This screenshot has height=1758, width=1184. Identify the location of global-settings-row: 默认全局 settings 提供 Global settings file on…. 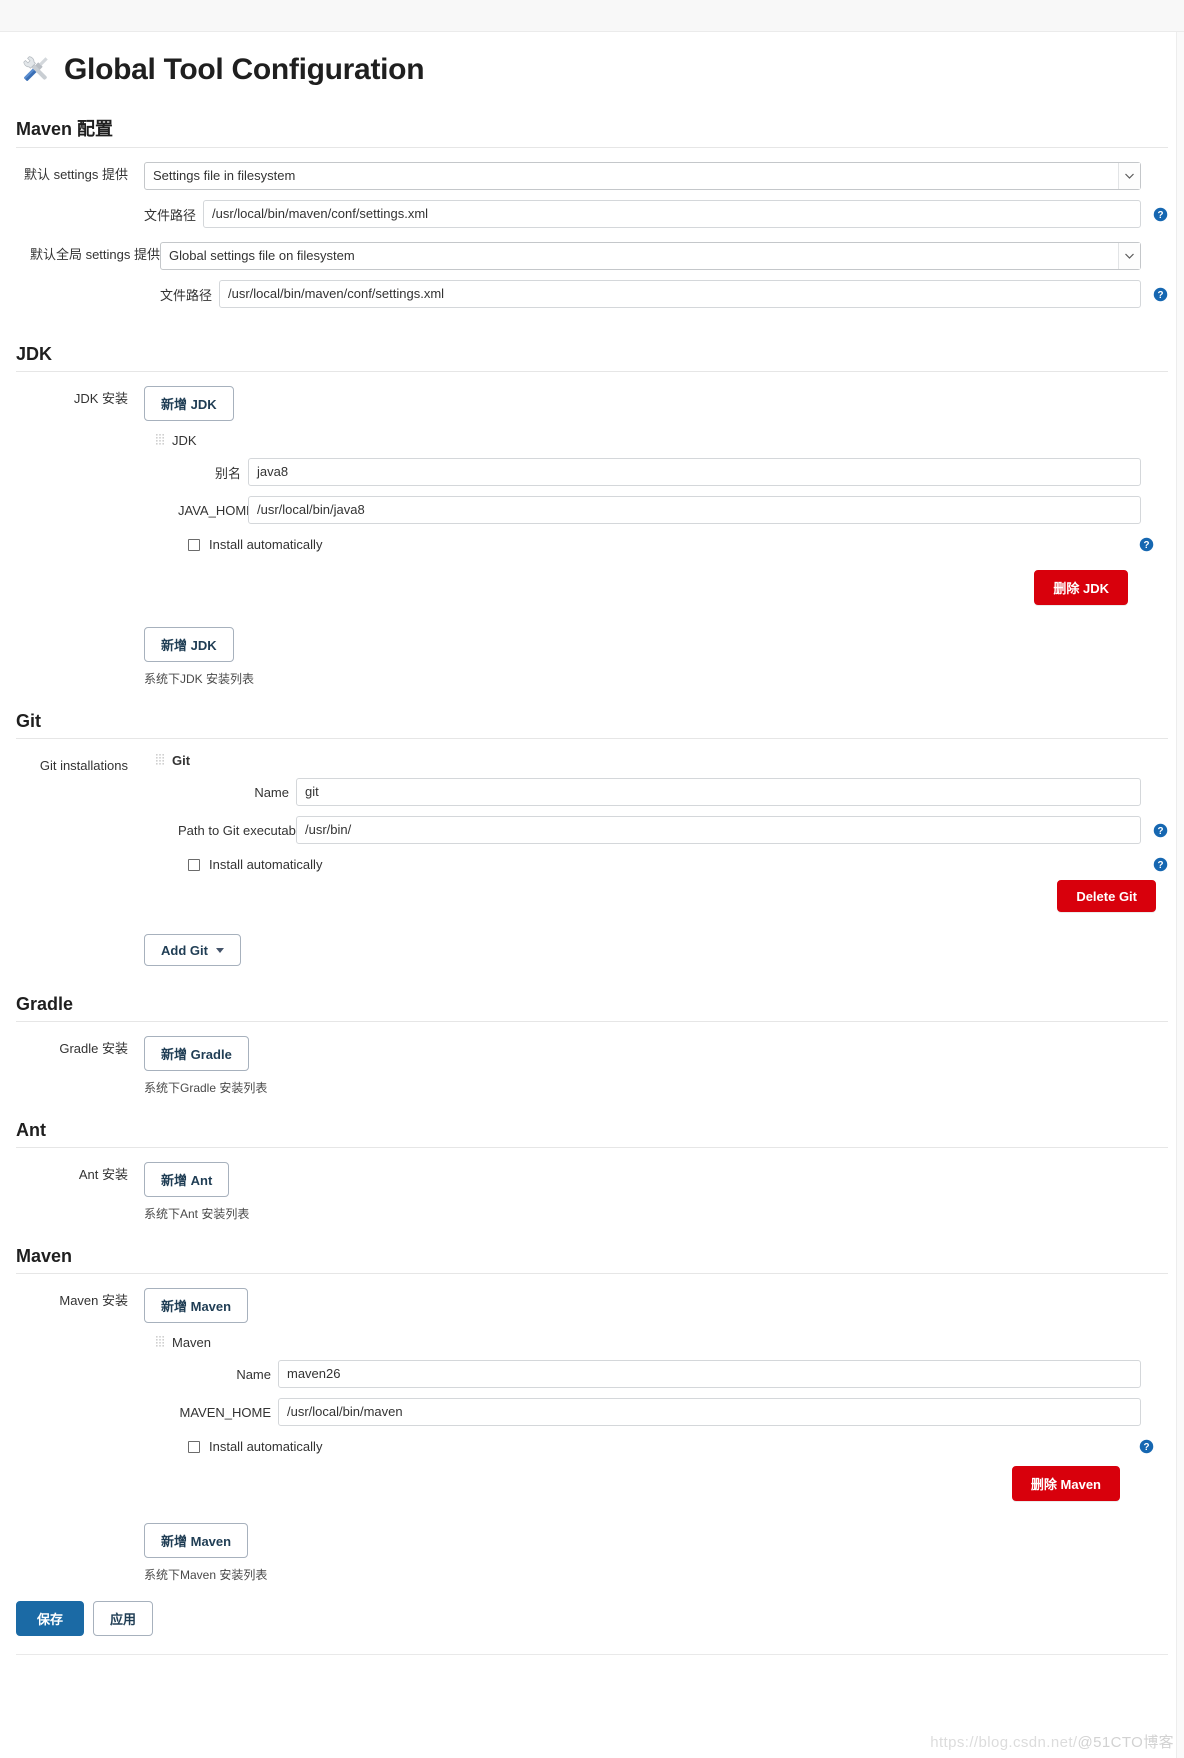
(592, 275).